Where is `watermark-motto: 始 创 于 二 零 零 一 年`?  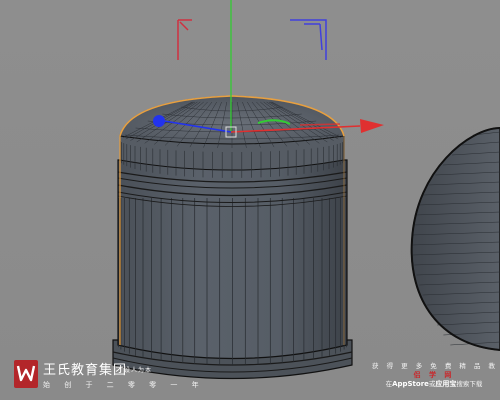
watermark-motto: 始 创 于 二 零 零 一 年 is located at coordinates (124, 385).